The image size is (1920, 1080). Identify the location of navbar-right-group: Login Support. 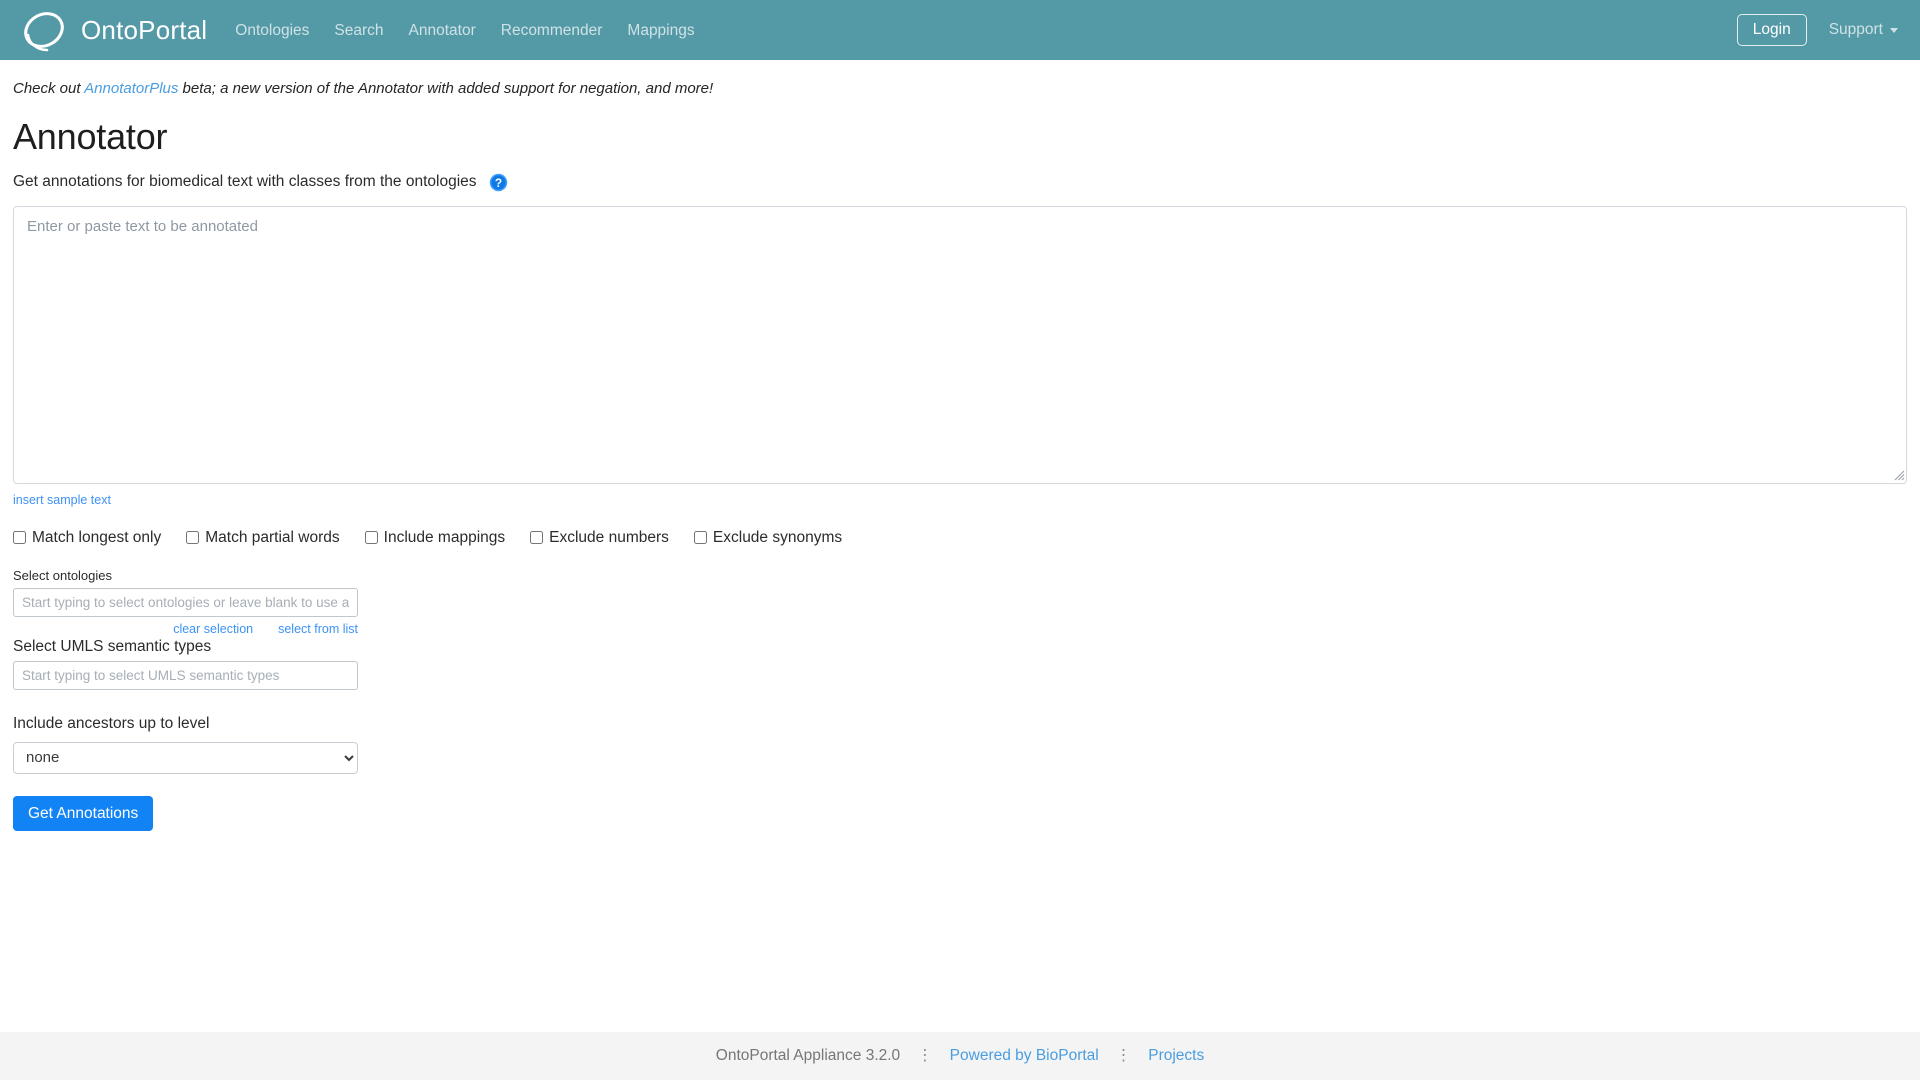
(1817, 30).